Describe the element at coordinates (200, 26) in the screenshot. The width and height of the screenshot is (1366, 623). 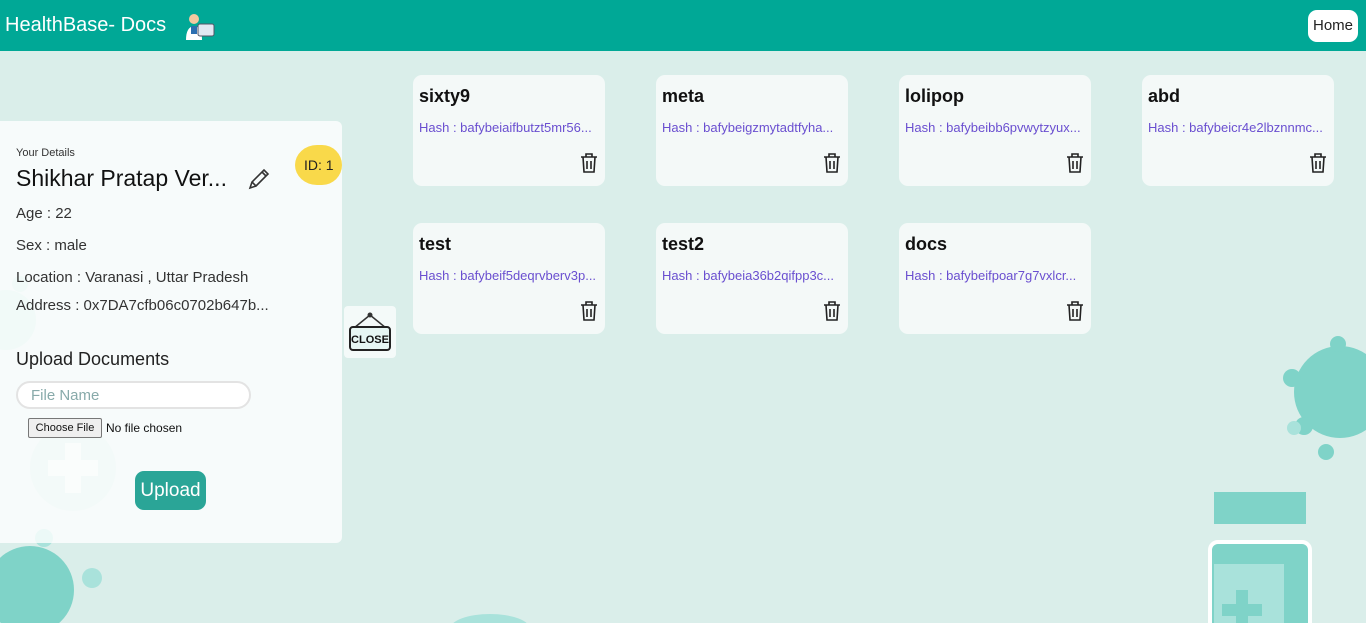
I see `doctor-logo-icon` at that location.